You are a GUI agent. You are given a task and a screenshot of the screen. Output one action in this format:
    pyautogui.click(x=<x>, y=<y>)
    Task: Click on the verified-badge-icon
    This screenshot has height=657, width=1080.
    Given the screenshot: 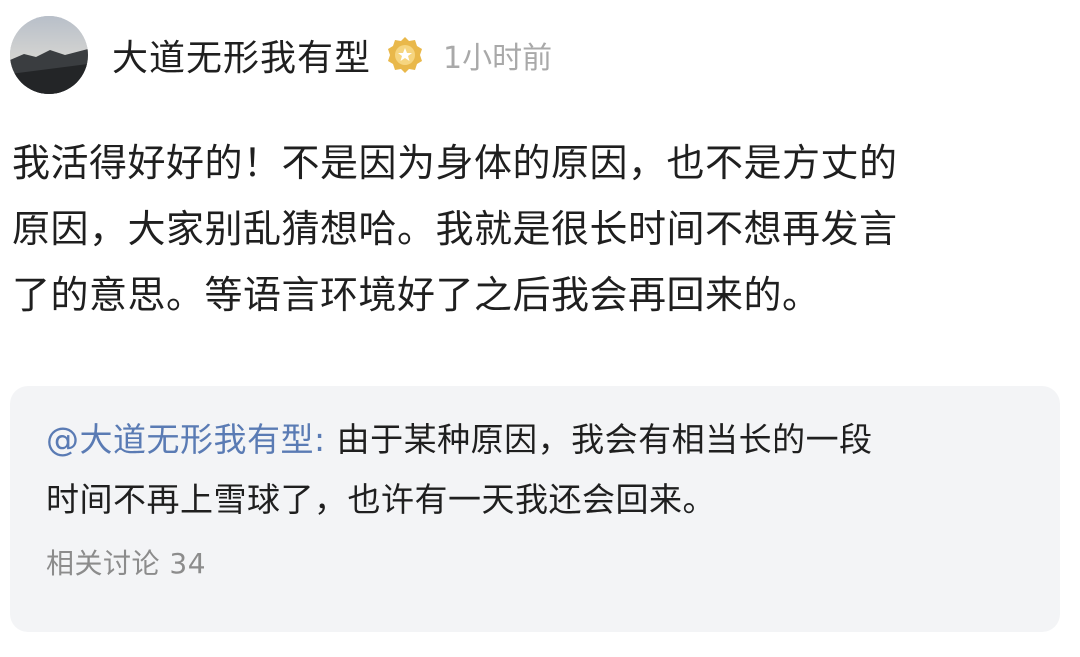 What is the action you would take?
    pyautogui.click(x=405, y=55)
    